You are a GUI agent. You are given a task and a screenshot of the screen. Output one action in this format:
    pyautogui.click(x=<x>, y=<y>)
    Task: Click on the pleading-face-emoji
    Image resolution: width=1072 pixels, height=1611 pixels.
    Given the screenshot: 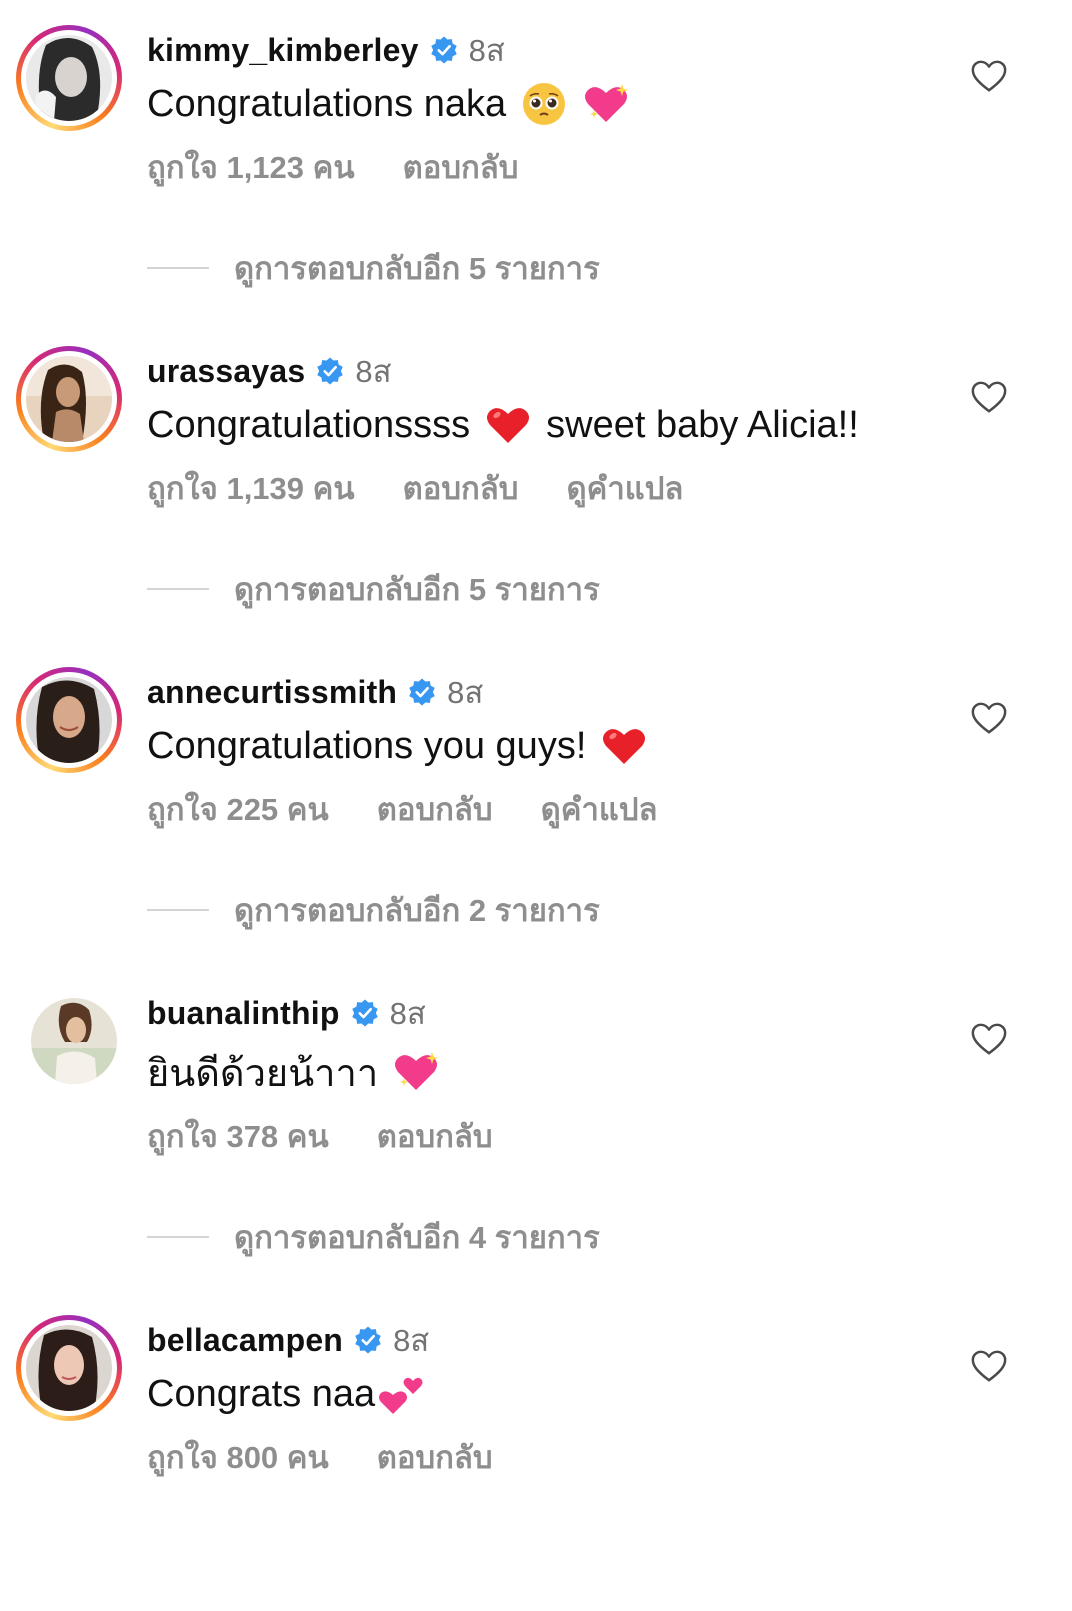 What is the action you would take?
    pyautogui.click(x=544, y=104)
    